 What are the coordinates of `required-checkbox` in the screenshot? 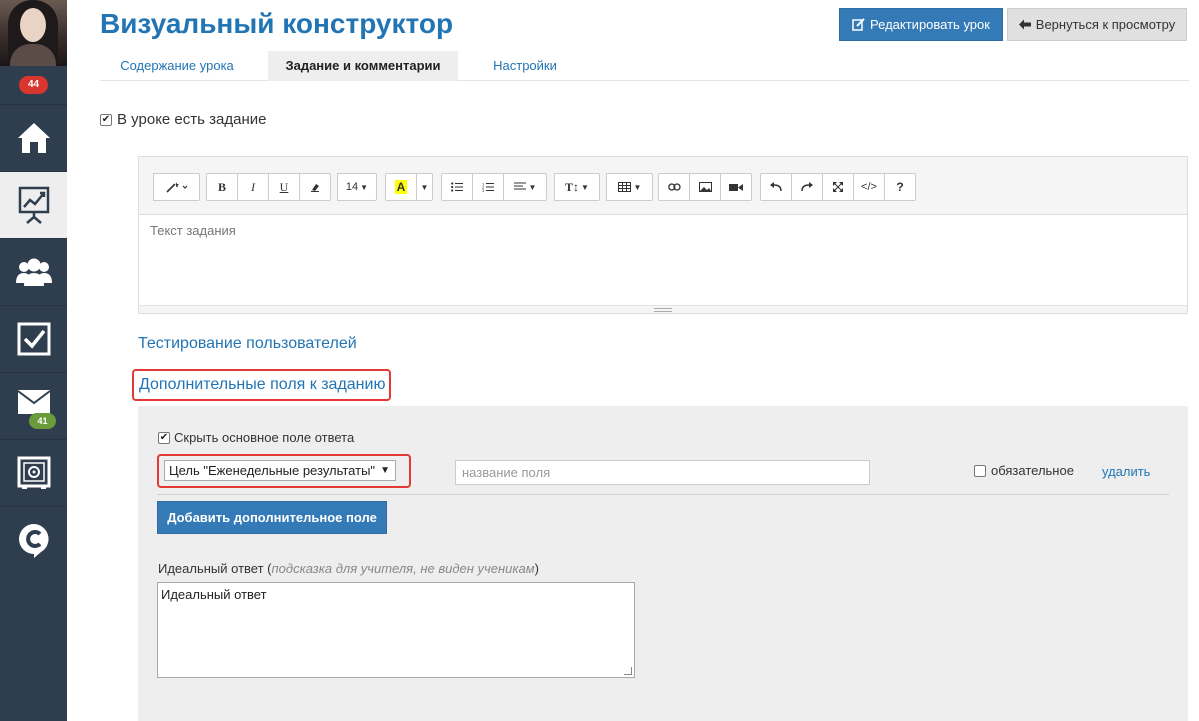 It's located at (980, 470).